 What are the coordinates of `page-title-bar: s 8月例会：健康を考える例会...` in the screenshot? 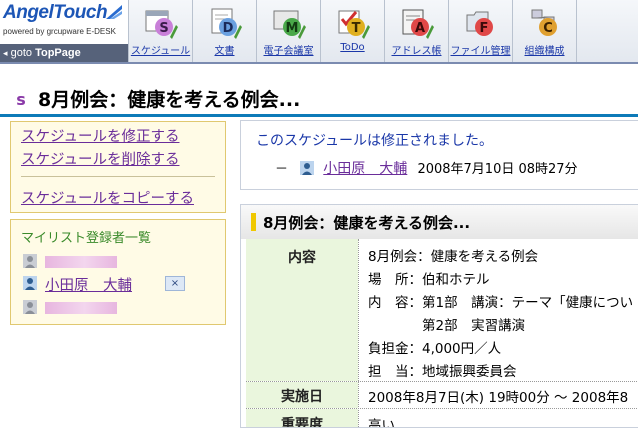 It's located at (319, 98).